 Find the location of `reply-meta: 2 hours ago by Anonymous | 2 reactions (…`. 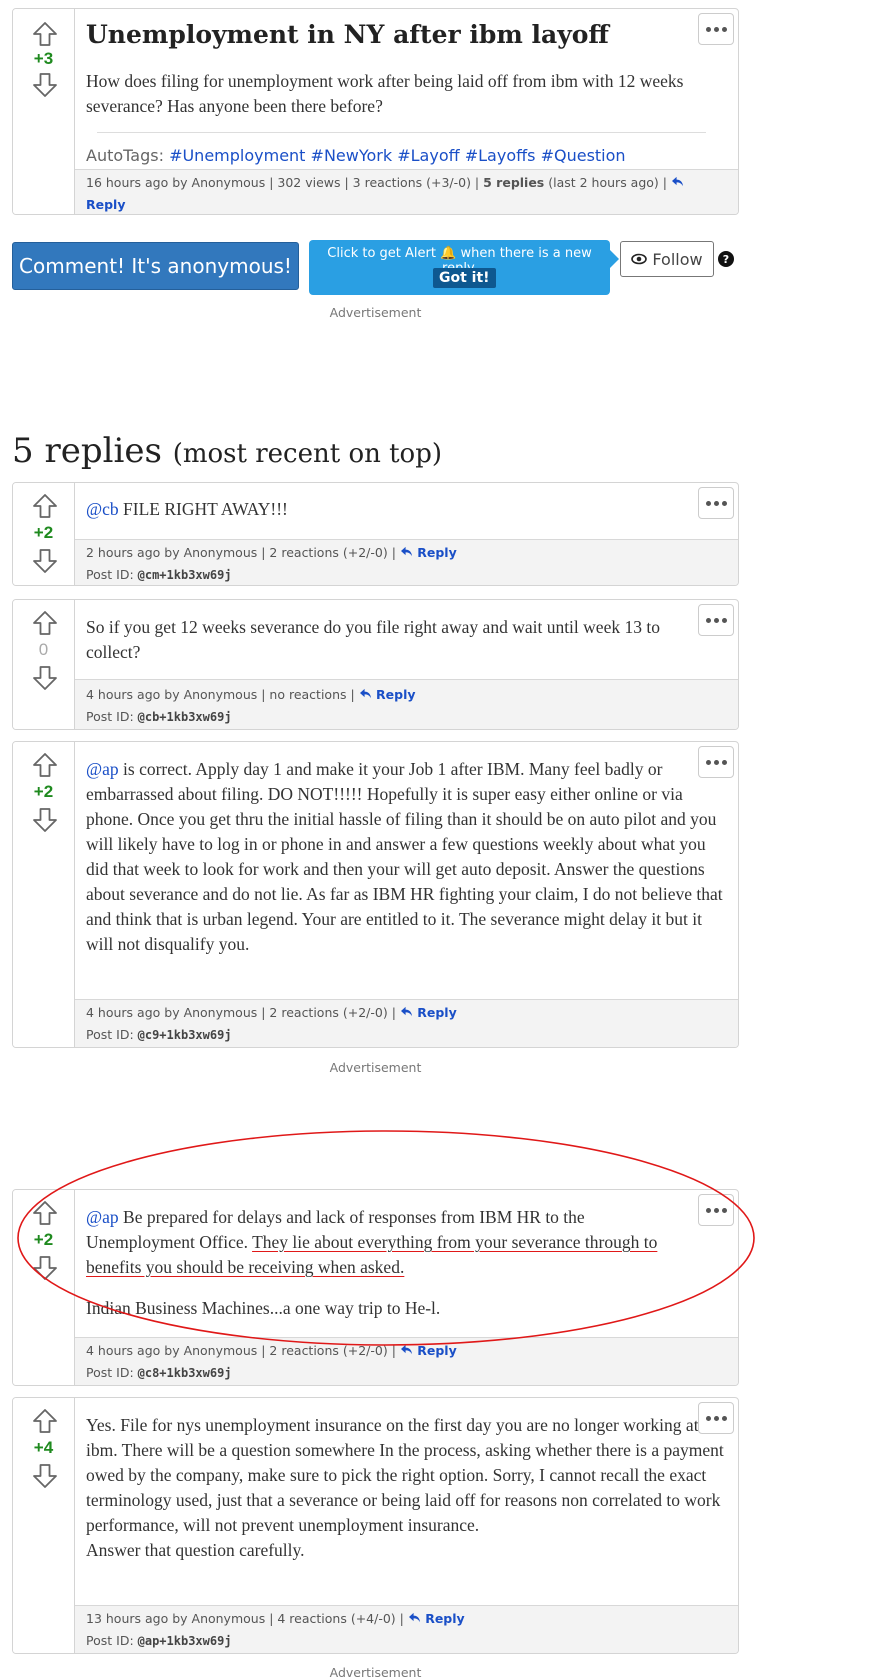

reply-meta: 2 hours ago by Anonymous | 2 reactions (… is located at coordinates (406, 562).